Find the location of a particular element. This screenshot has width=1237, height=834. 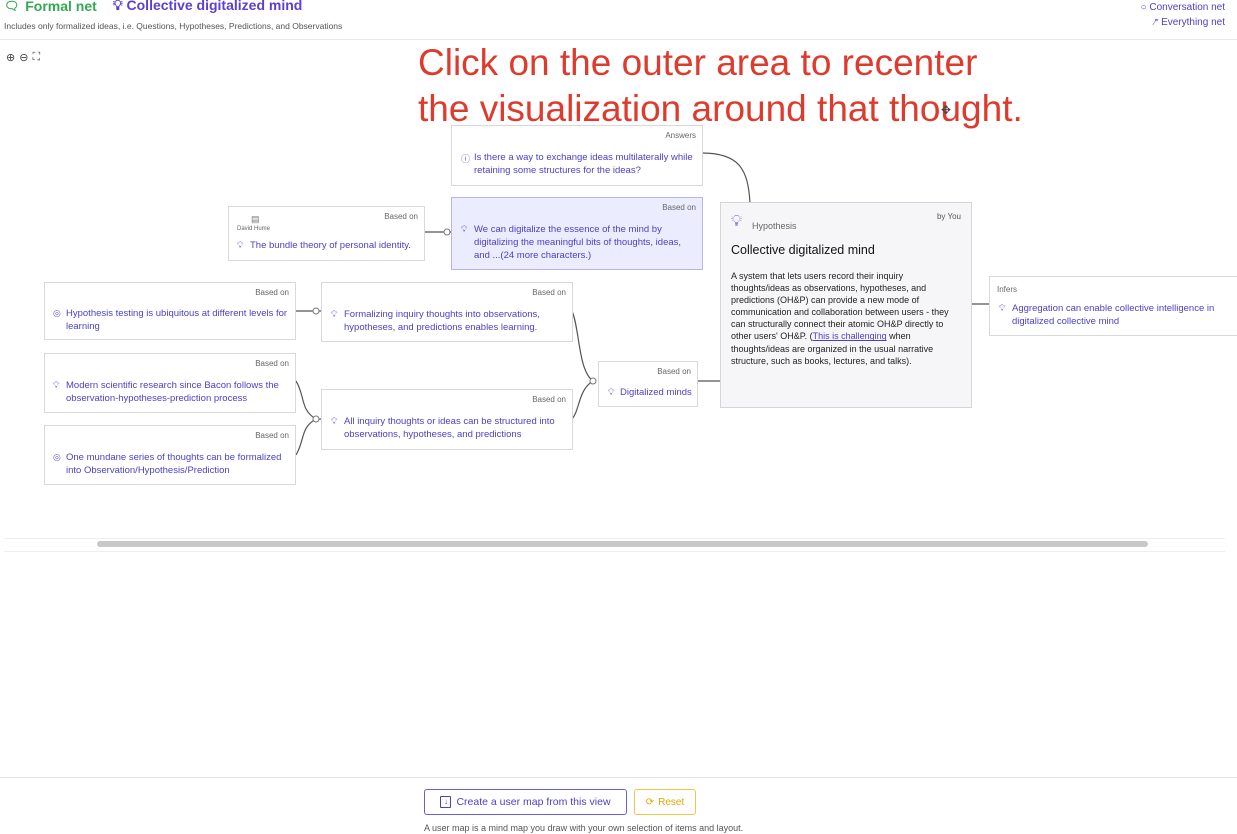

node-author: by You is located at coordinates (948, 216).